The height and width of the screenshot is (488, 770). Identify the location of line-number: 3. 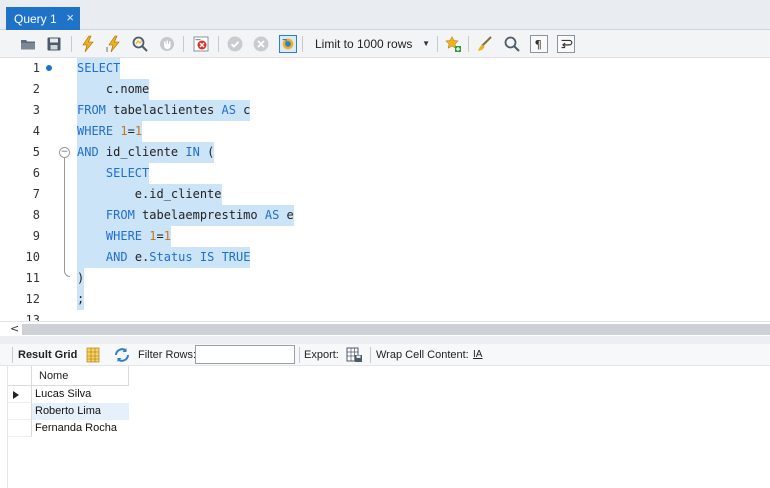
(36, 110).